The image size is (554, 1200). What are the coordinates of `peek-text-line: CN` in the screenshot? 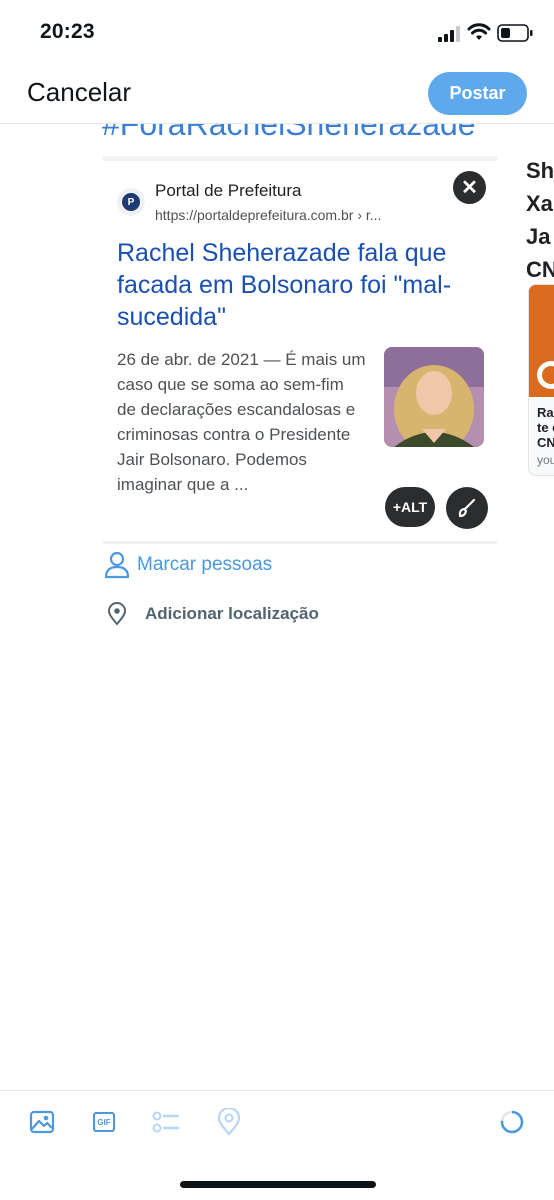 It's located at (545, 442).